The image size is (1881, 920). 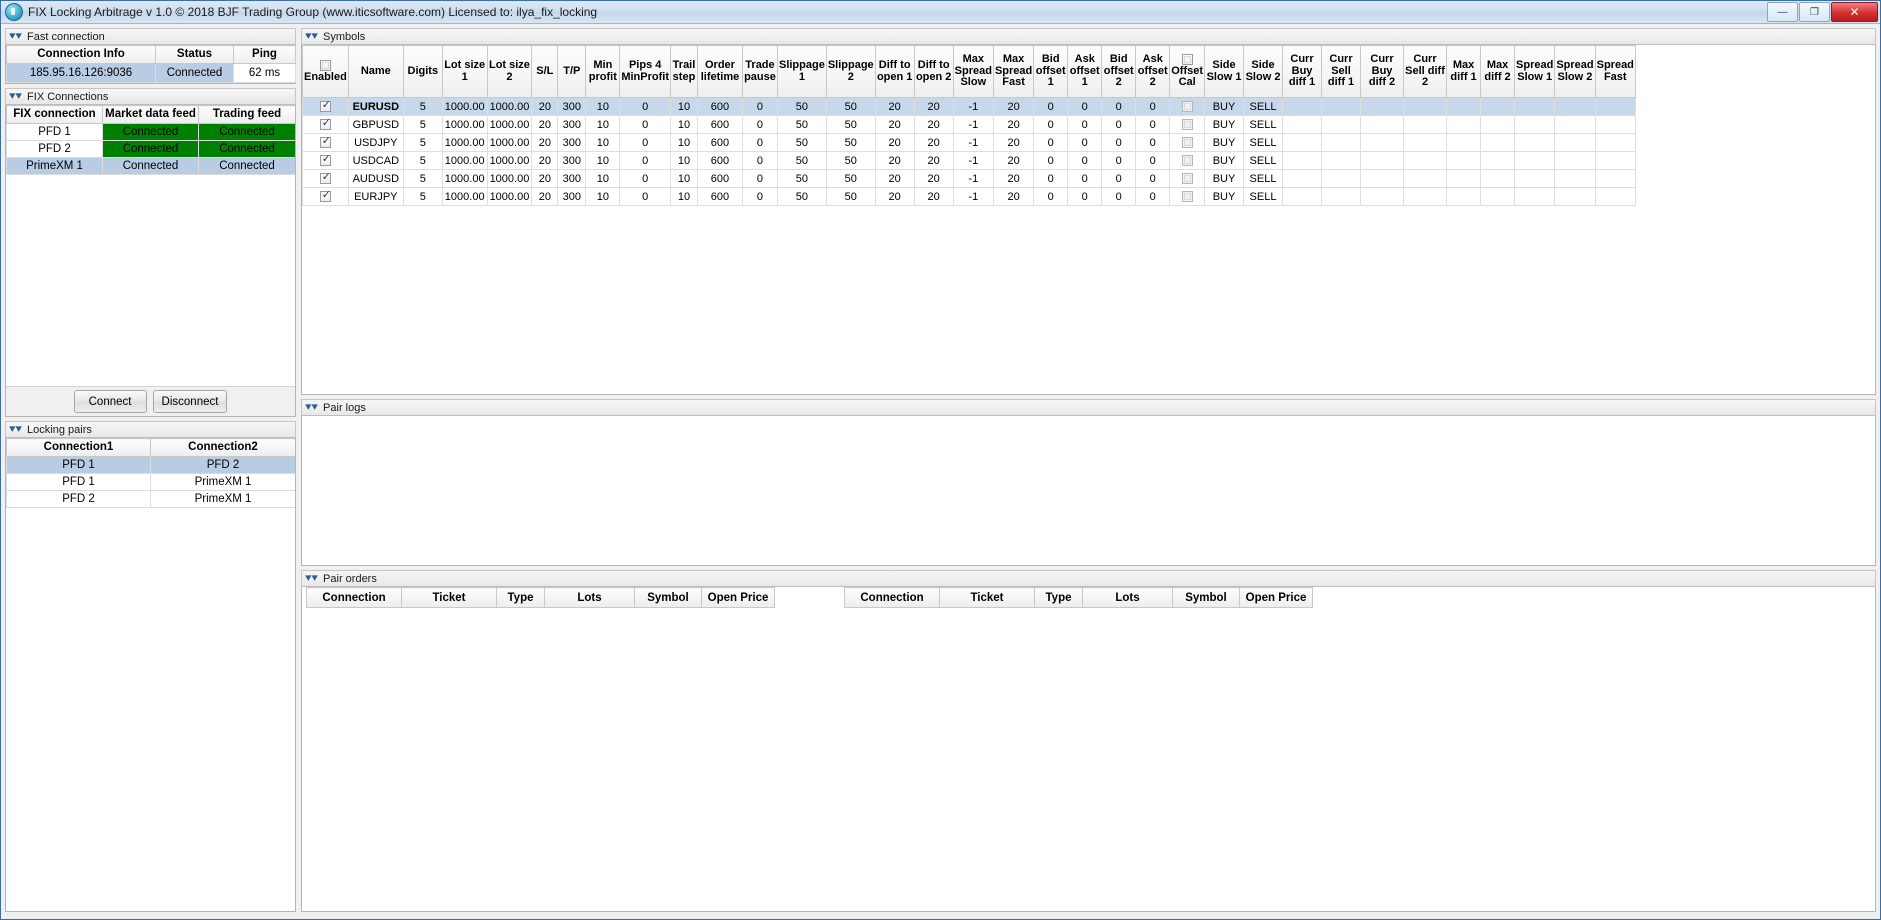 What do you see at coordinates (464, 71) in the screenshot?
I see `col-lot-size-1: Lot size 1` at bounding box center [464, 71].